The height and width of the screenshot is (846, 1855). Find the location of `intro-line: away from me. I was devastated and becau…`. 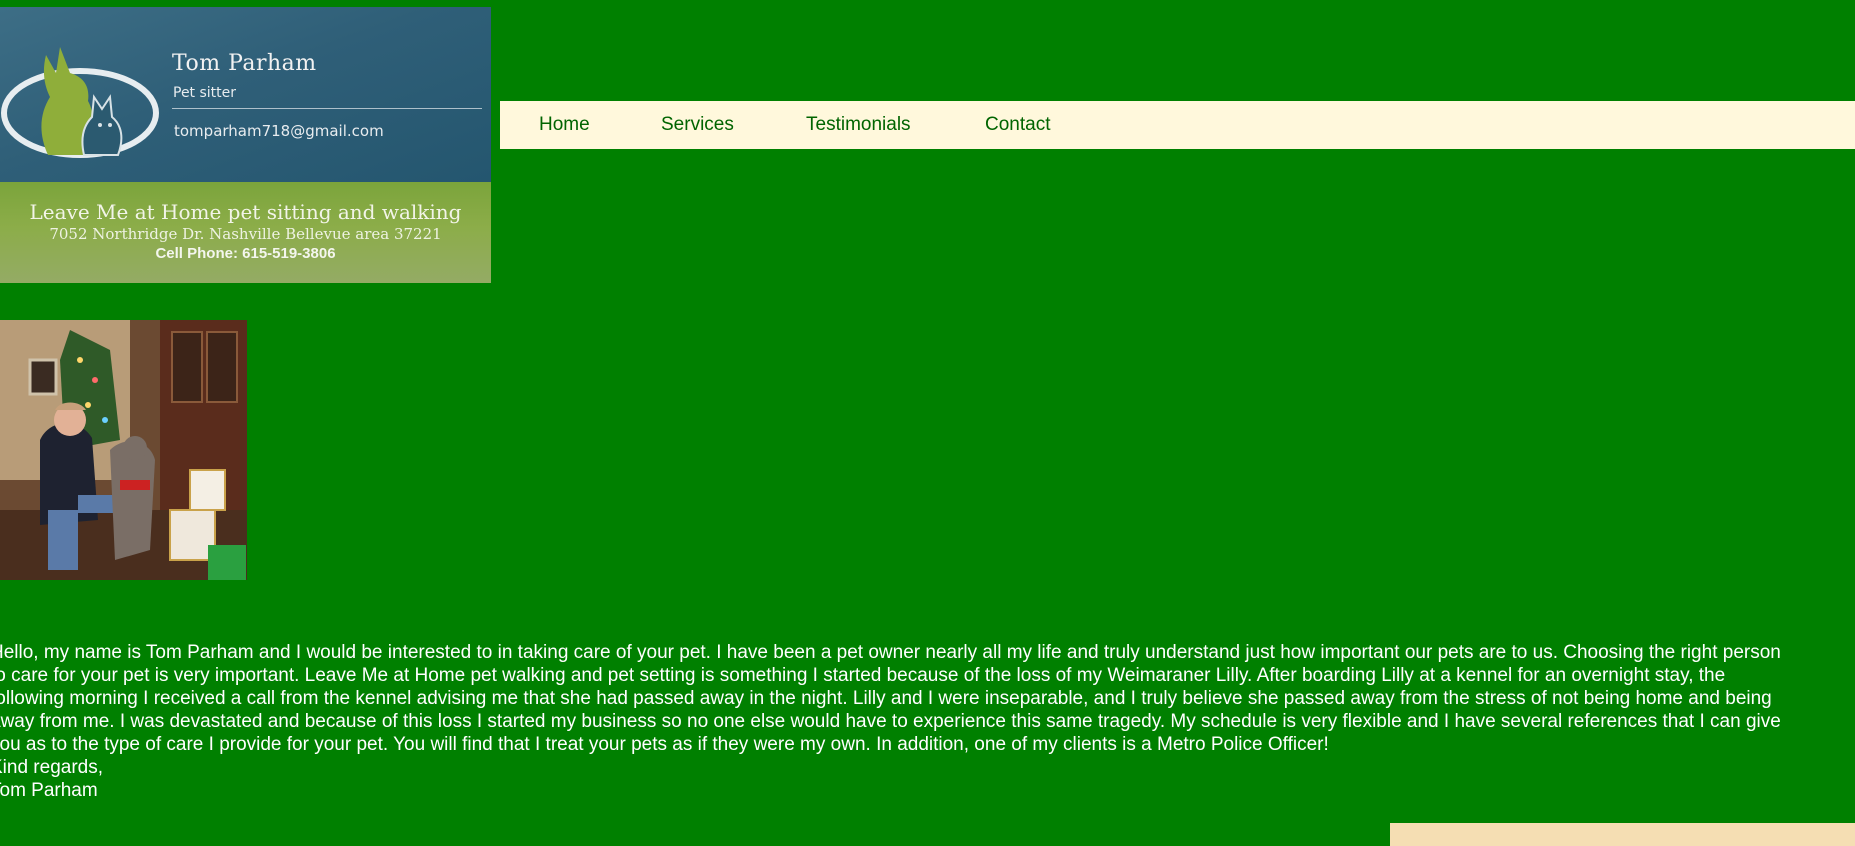

intro-line: away from me. I was devastated and becau… is located at coordinates (890, 721).